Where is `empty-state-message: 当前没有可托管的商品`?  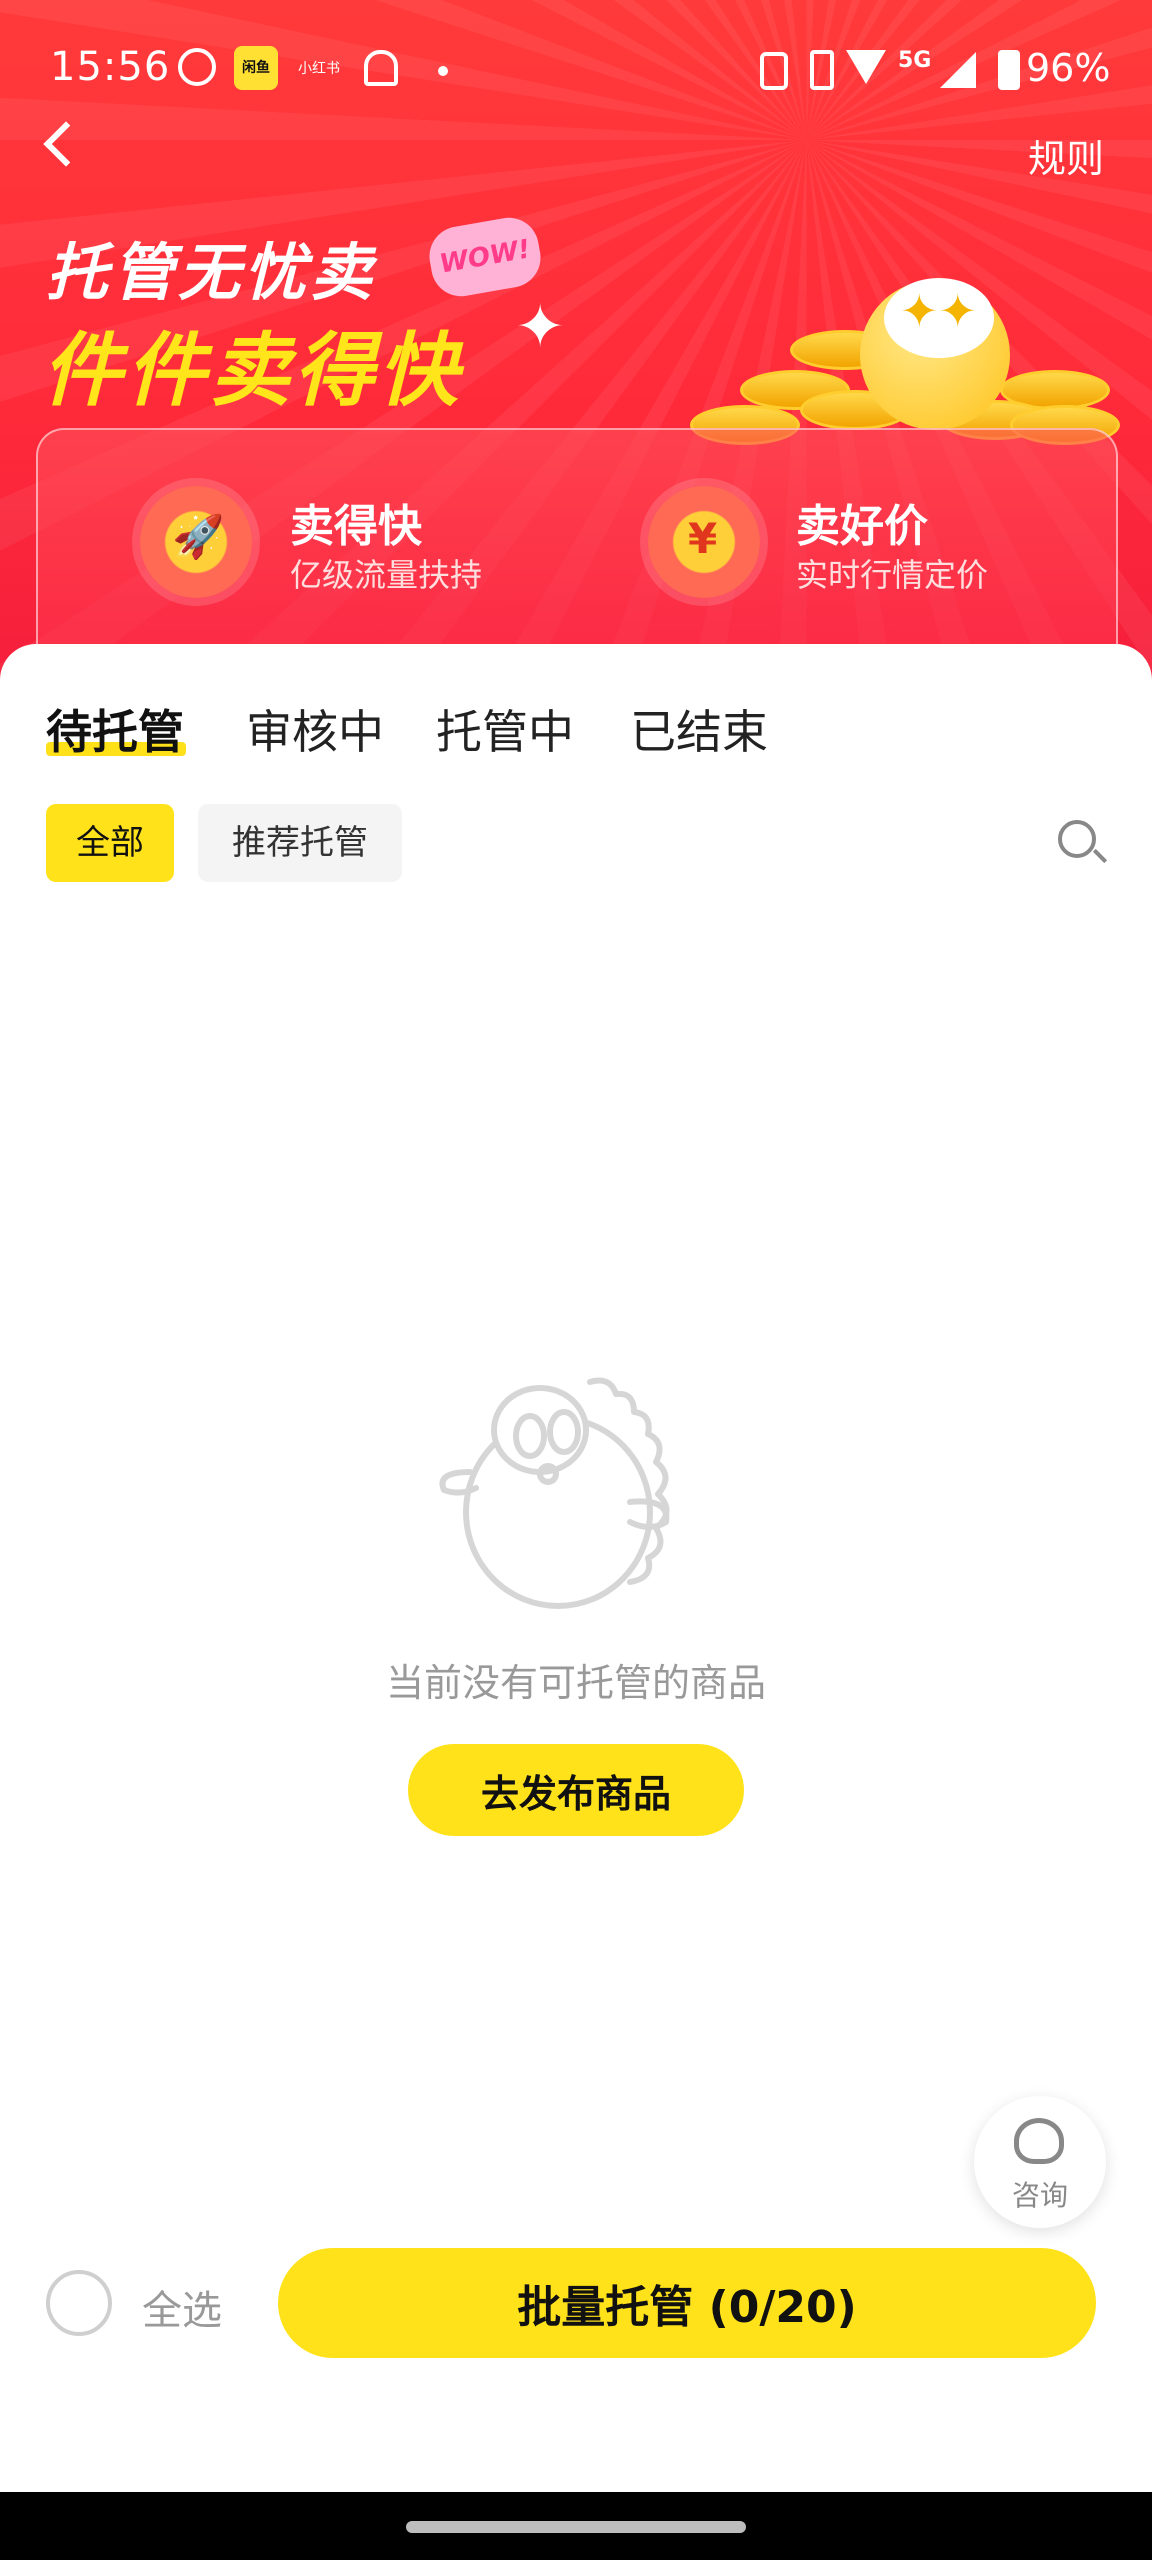 empty-state-message: 当前没有可托管的商品 is located at coordinates (575, 1683).